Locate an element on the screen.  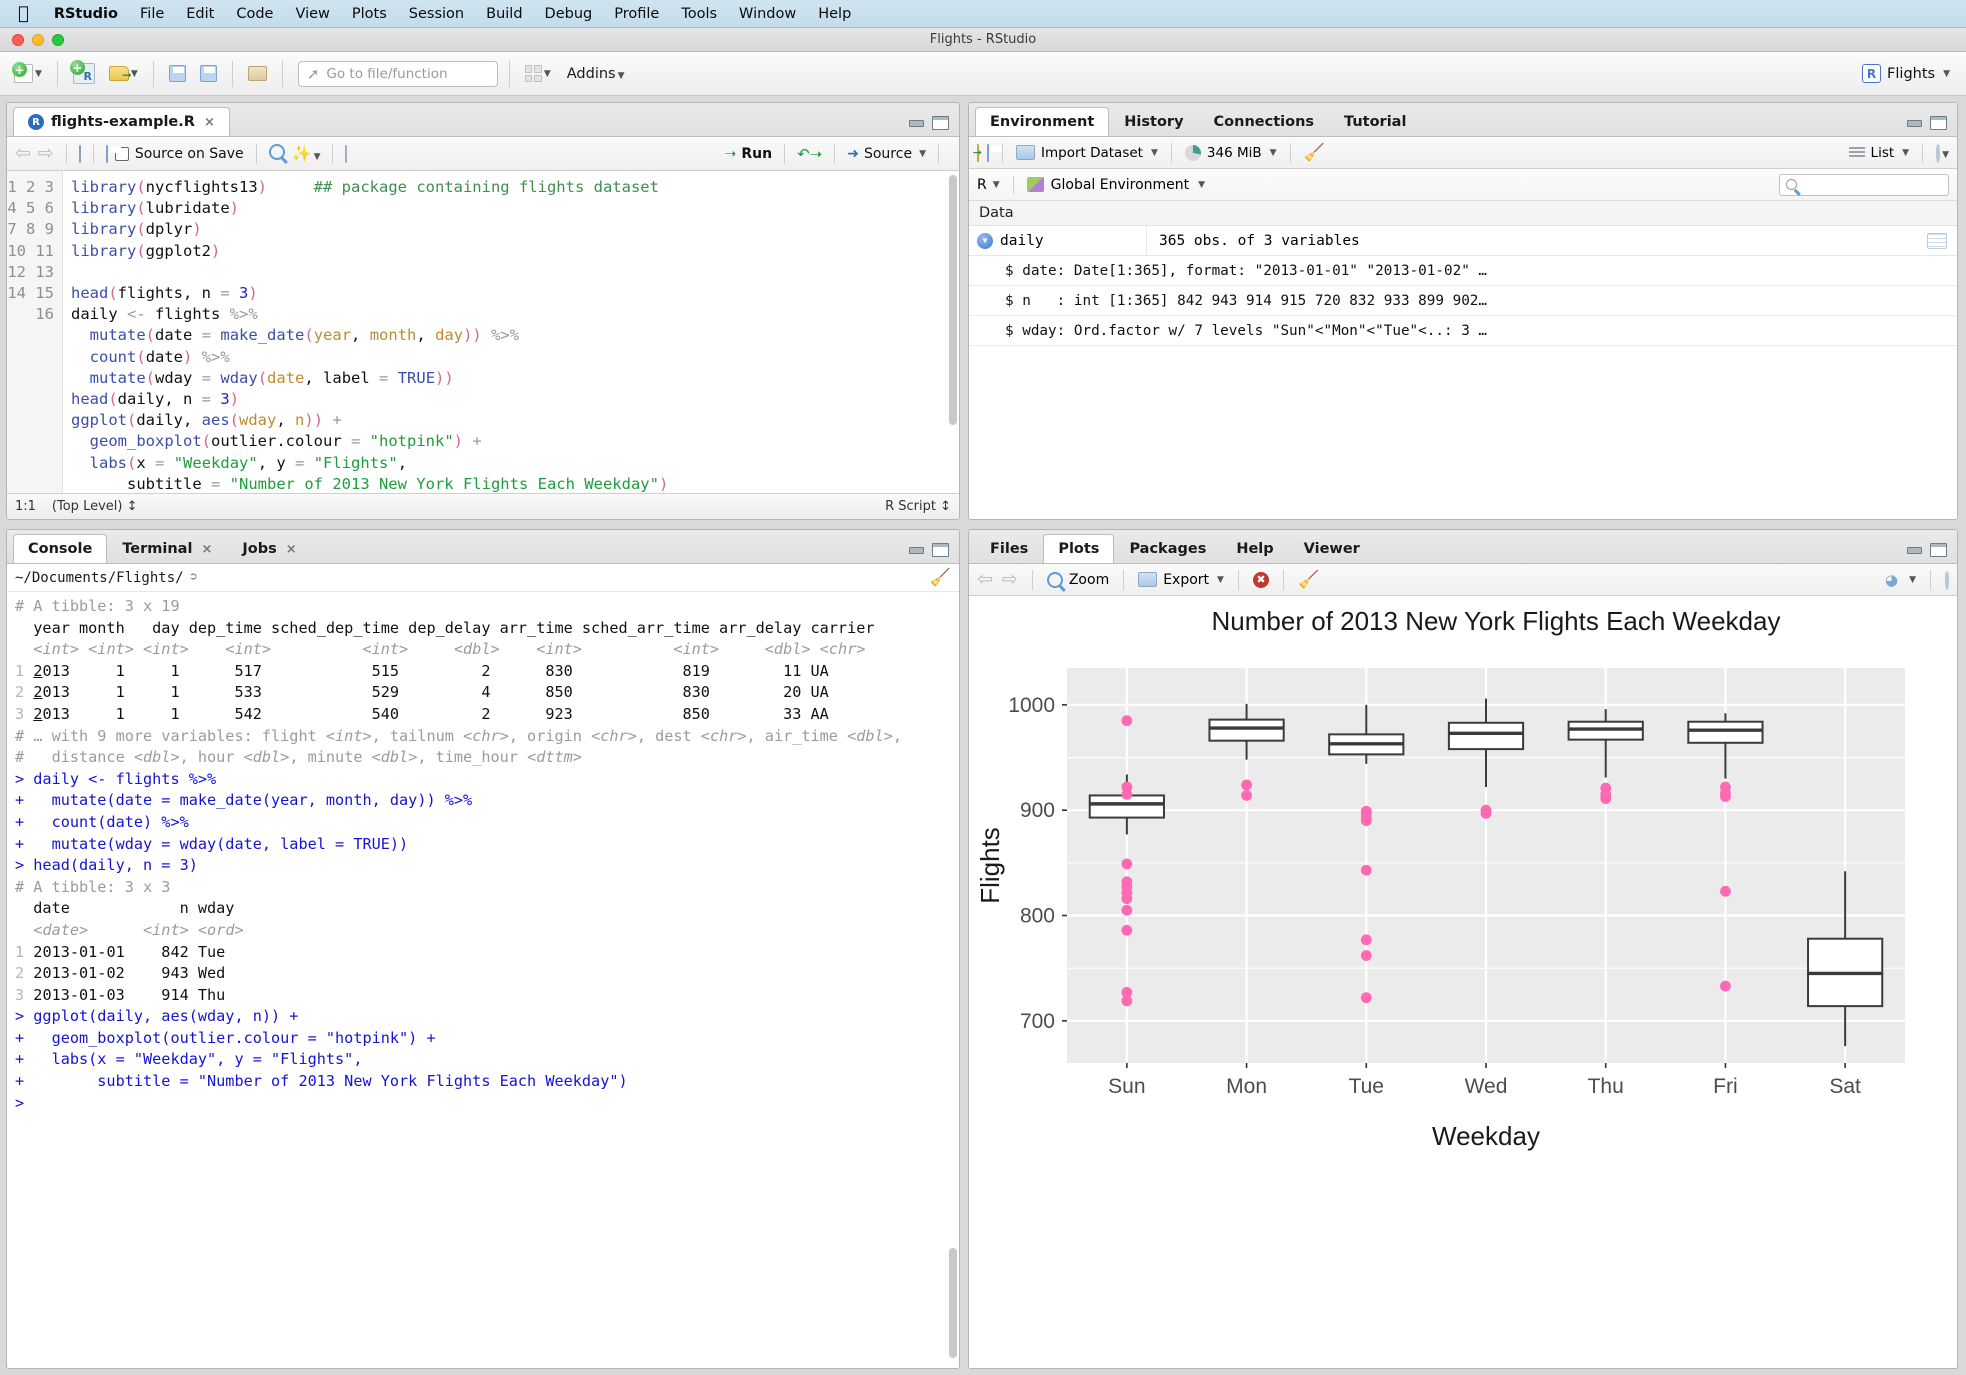
maximize-console-icon is located at coordinates (940, 550).